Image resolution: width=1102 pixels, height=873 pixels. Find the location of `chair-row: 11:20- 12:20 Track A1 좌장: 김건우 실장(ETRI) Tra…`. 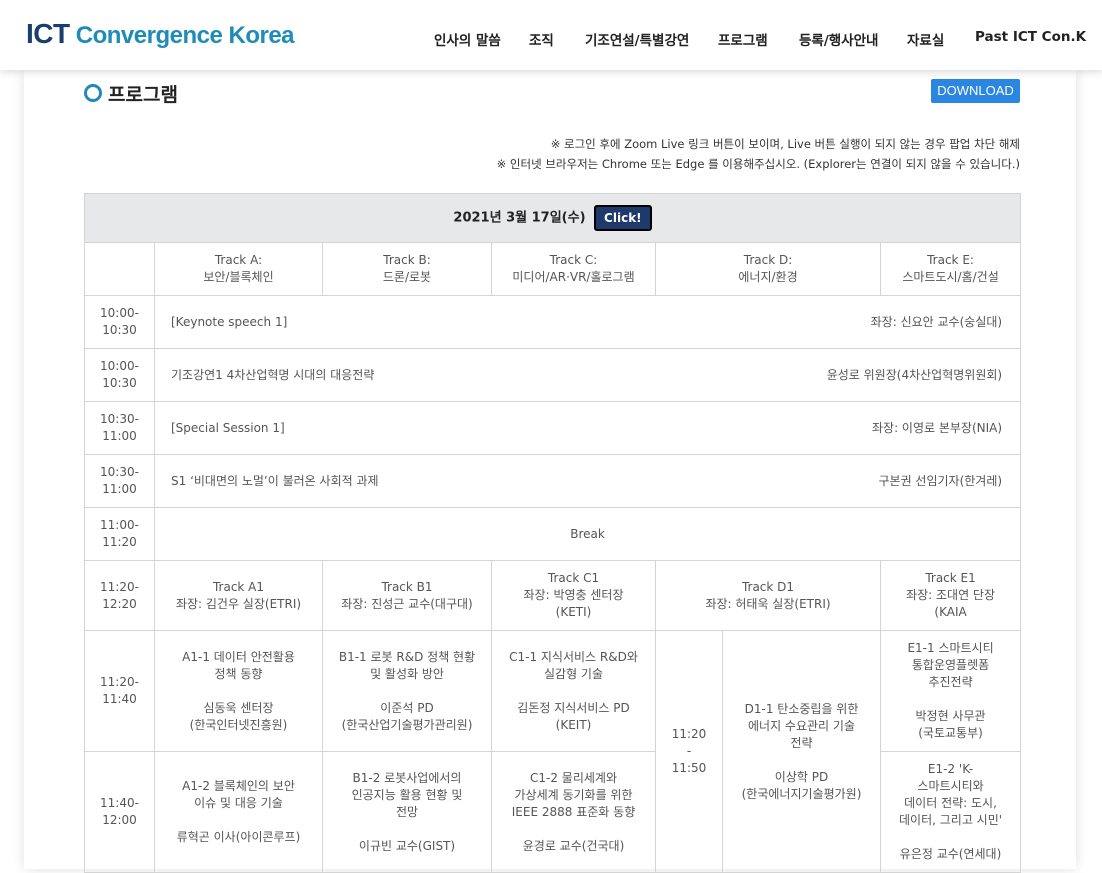

chair-row: 11:20- 12:20 Track A1 좌장: 김건우 실장(ETRI) Tra… is located at coordinates (553, 595).